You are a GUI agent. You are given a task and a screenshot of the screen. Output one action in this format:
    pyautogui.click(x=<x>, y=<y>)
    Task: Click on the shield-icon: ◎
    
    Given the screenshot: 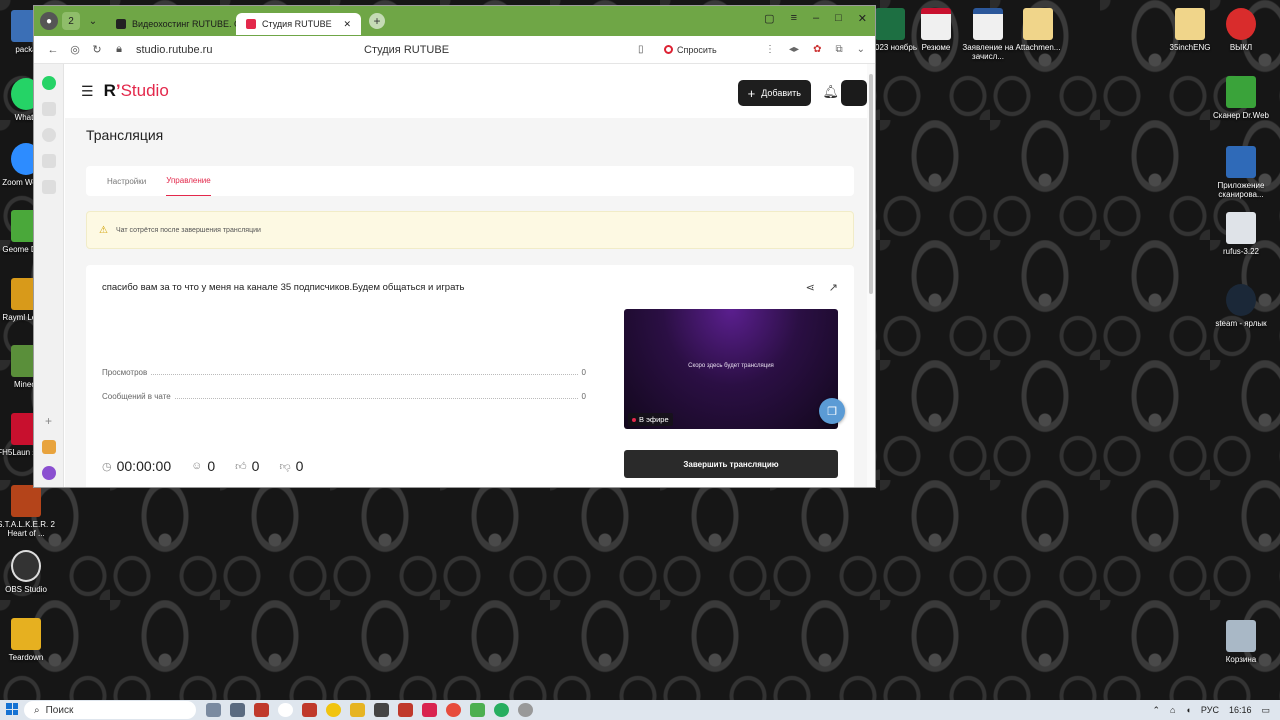 What is the action you would take?
    pyautogui.click(x=75, y=49)
    